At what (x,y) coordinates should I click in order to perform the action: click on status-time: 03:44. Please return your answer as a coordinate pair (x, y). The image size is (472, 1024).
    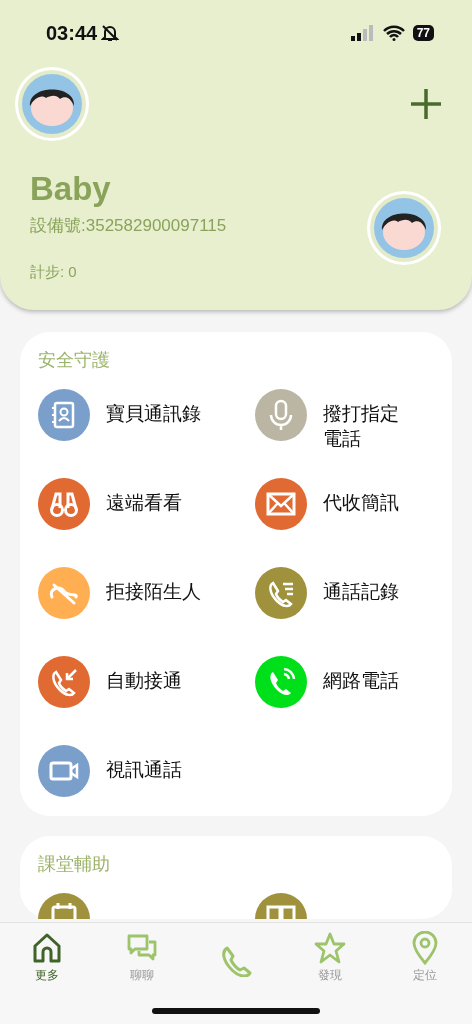
    Looking at the image, I should click on (72, 33).